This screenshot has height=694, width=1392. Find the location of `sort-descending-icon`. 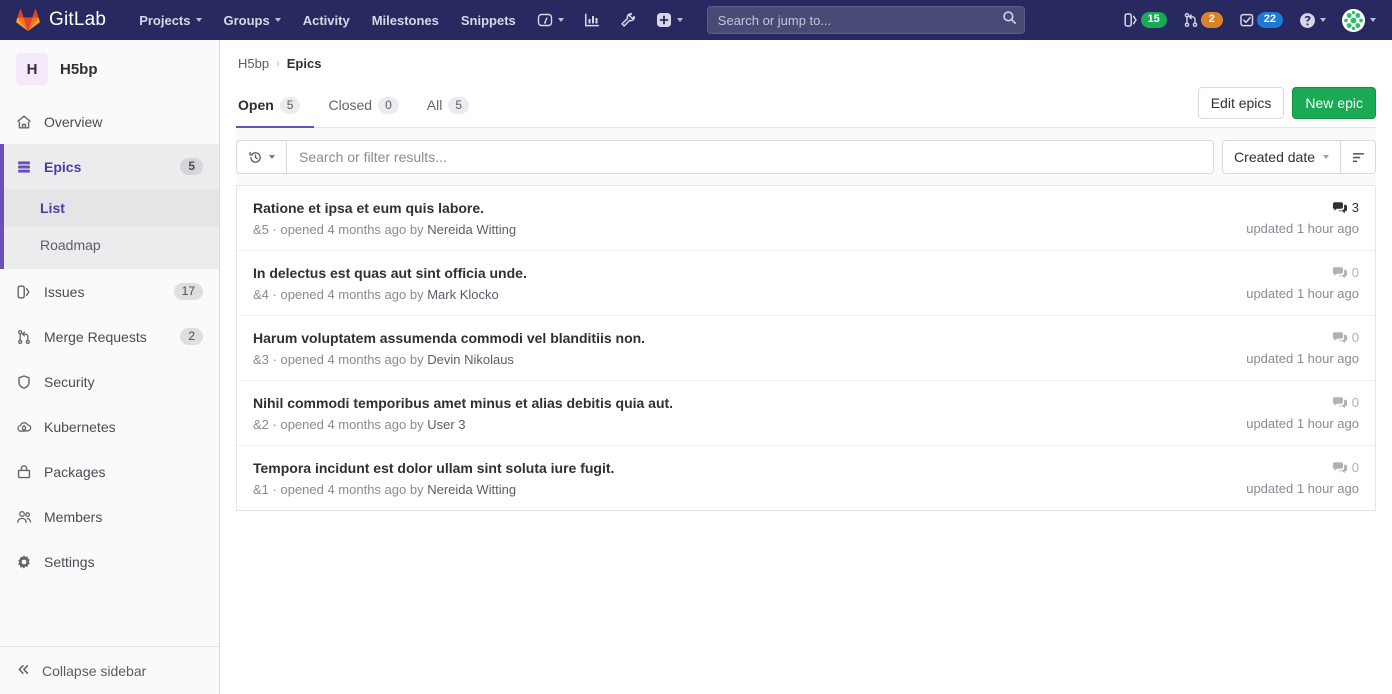

sort-descending-icon is located at coordinates (1358, 157).